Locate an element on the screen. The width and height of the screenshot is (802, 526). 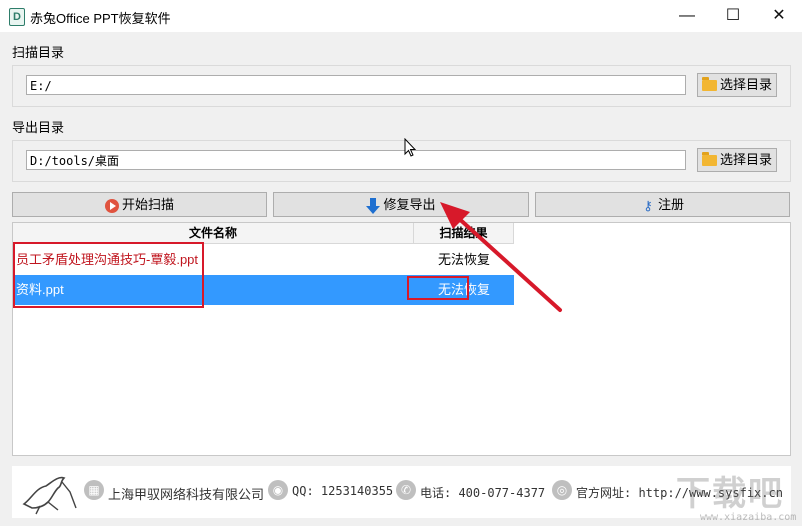
repair-export-button: 修复导出 is located at coordinates (401, 204).